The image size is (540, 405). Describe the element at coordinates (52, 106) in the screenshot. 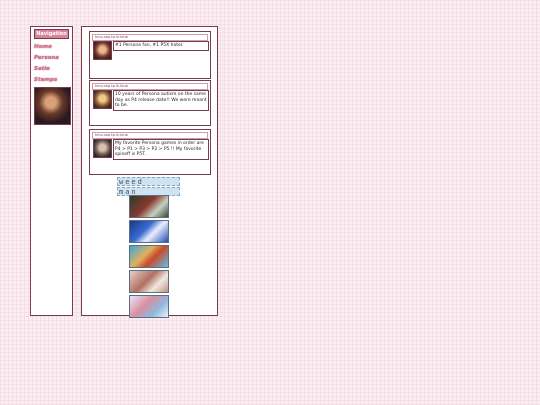

I see `sidebar-image` at that location.